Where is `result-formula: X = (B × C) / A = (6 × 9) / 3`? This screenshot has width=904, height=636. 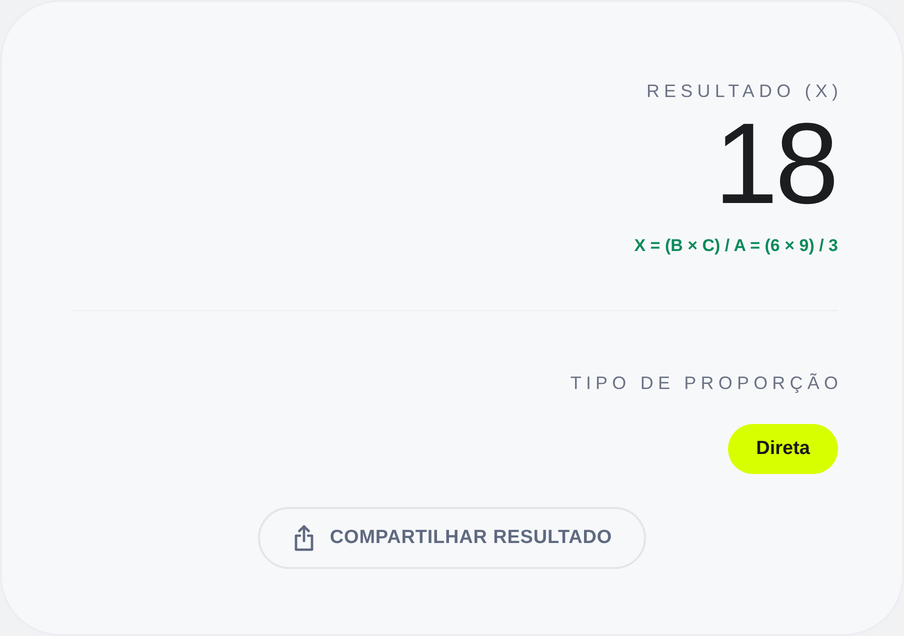
result-formula: X = (B × C) / A = (6 × 9) / 3 is located at coordinates (736, 246).